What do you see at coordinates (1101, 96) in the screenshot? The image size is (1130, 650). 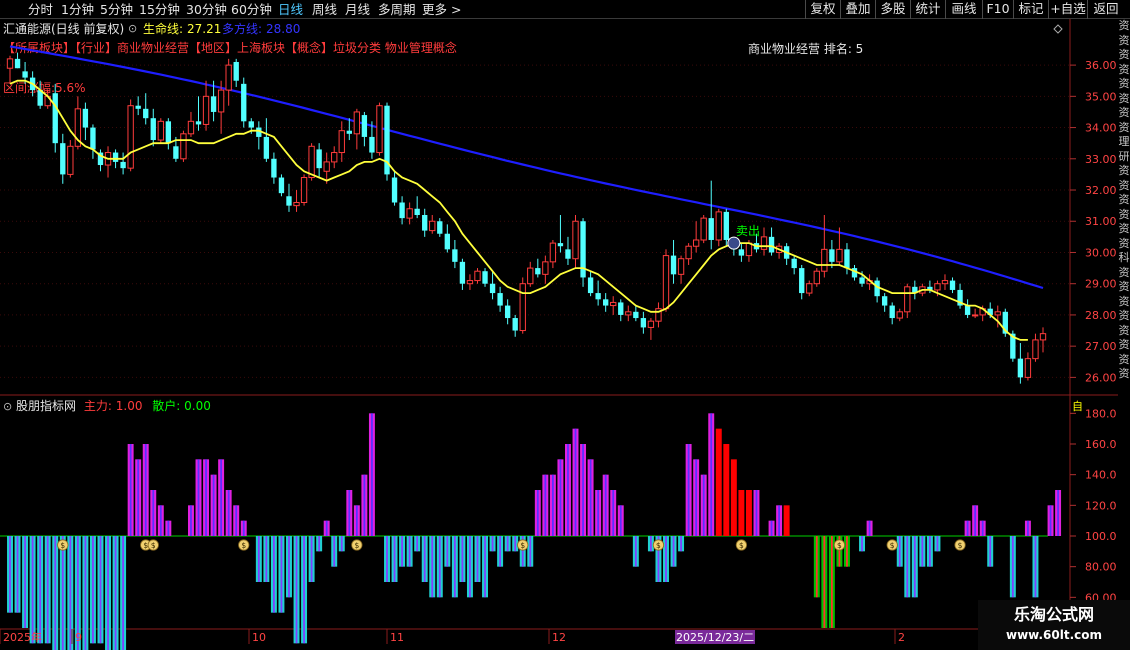 I see `price-tick-label: 35.00` at bounding box center [1101, 96].